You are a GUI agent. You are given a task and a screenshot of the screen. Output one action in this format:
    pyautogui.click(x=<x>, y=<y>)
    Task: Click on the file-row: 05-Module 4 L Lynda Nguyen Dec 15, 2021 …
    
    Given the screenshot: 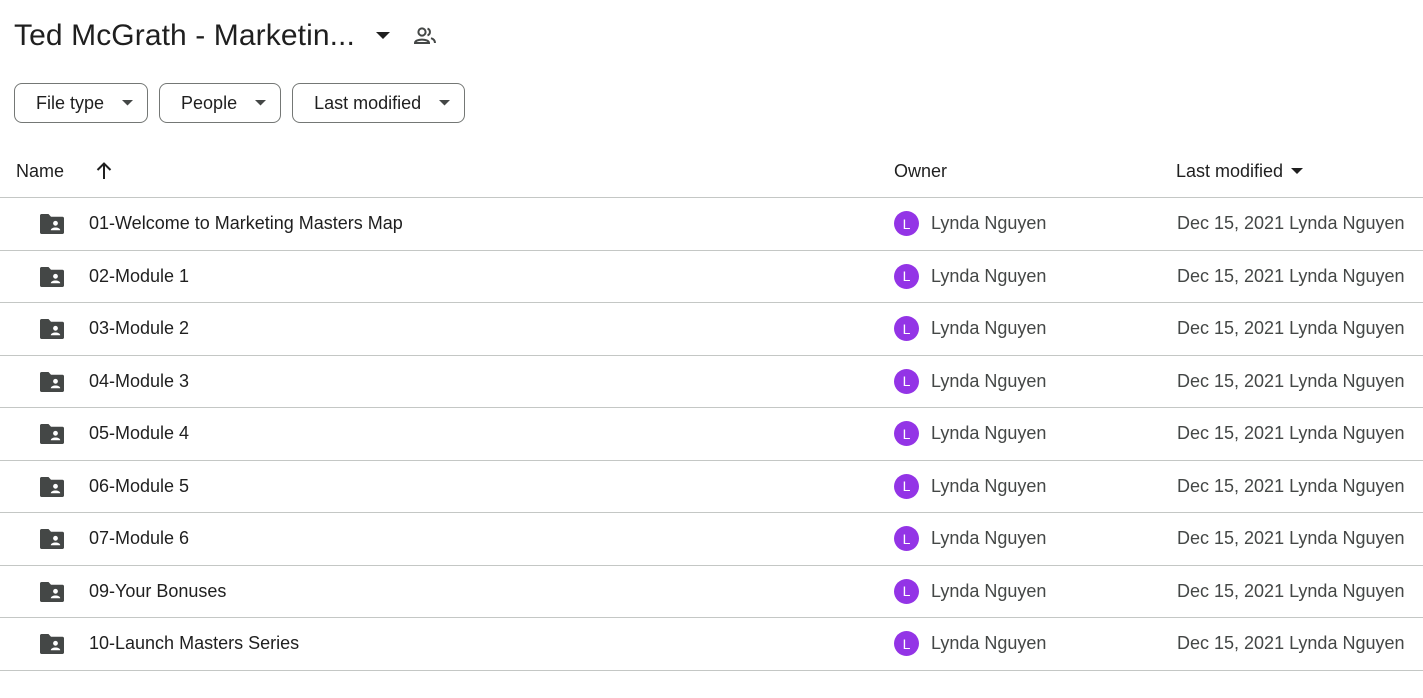 What is the action you would take?
    pyautogui.click(x=711, y=434)
    